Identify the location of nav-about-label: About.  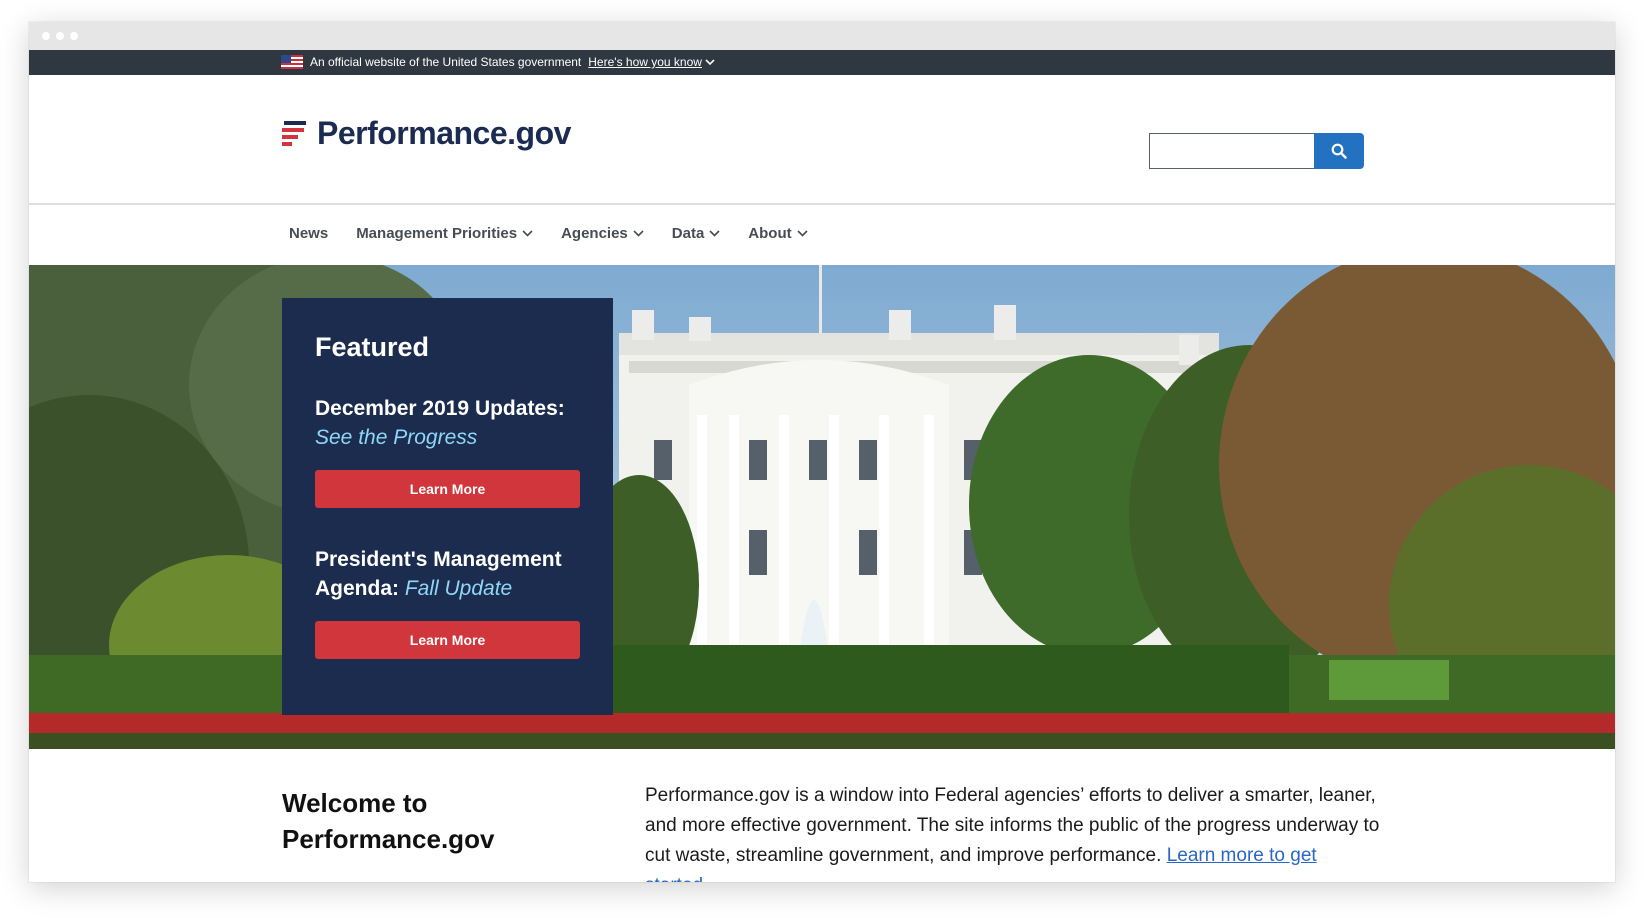
(770, 233).